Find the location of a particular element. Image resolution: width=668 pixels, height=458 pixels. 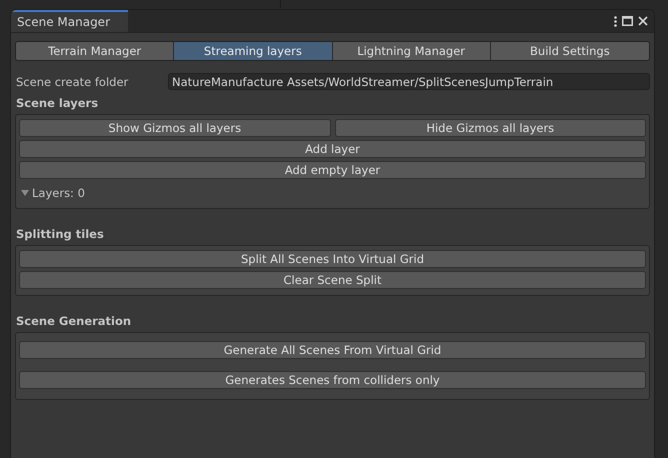

action-button: Show Gizmos all layers is located at coordinates (174, 128).